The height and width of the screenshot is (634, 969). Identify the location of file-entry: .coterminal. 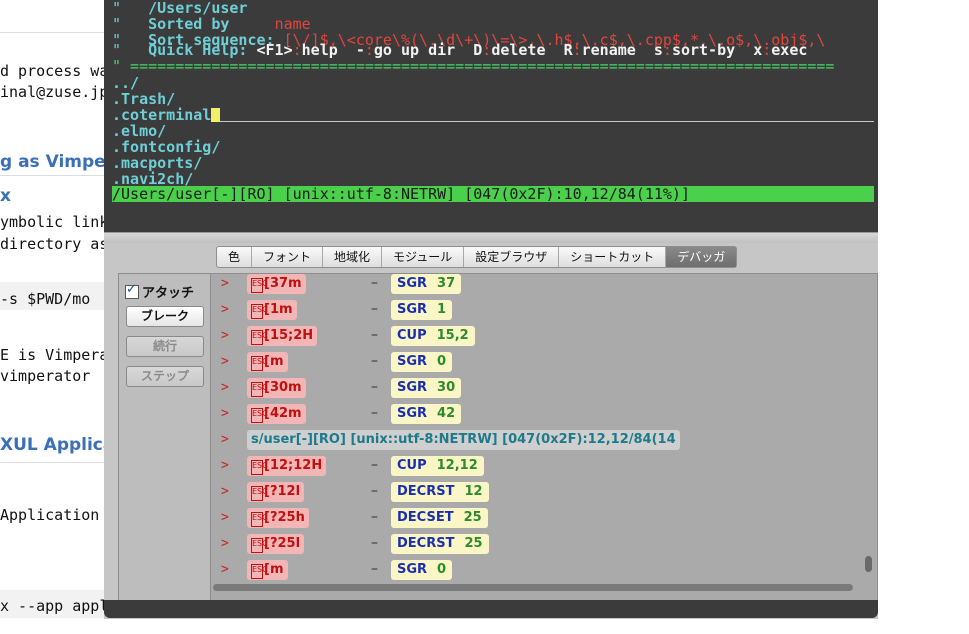
(166, 115).